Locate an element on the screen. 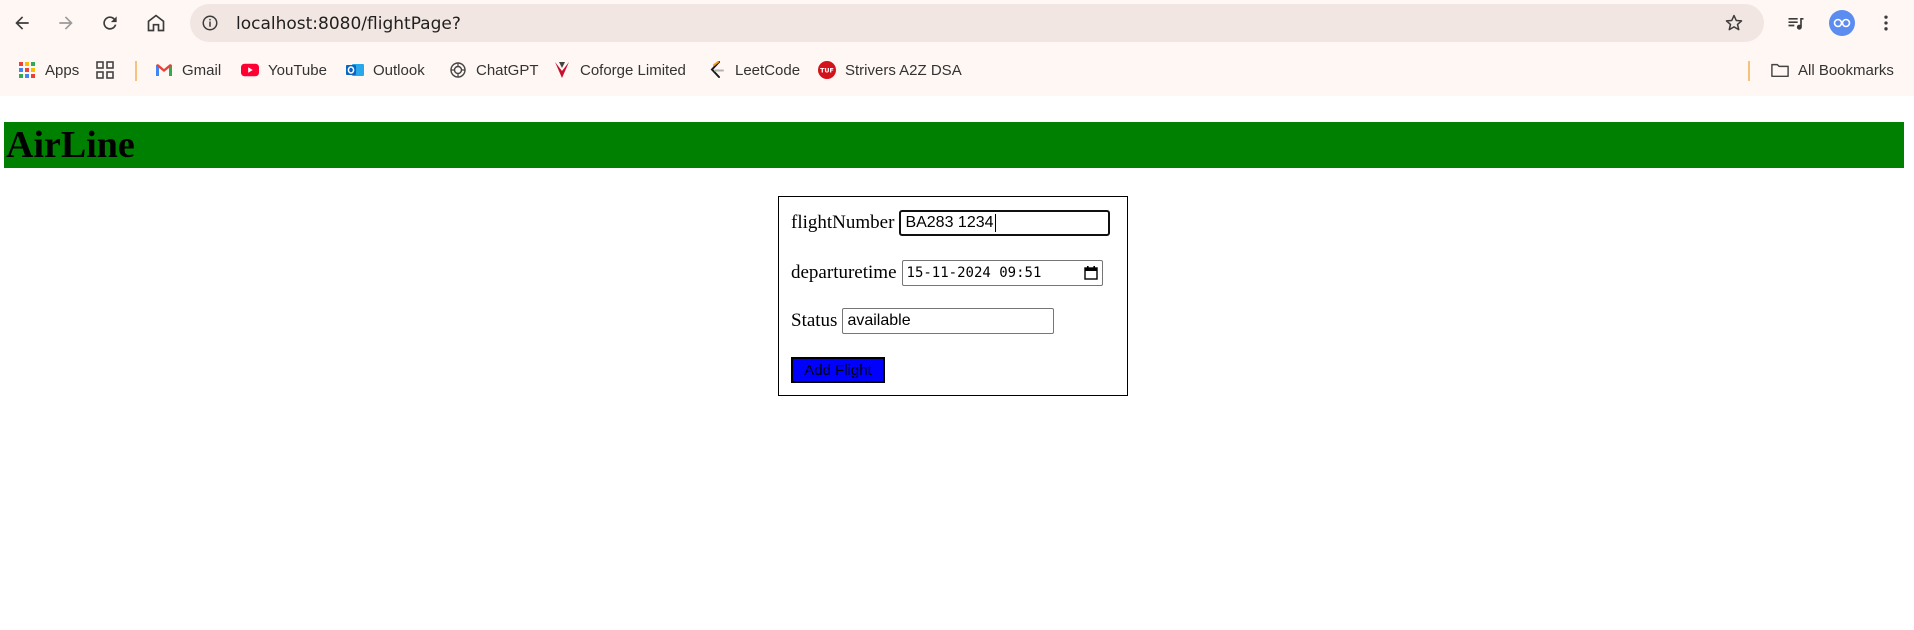 The width and height of the screenshot is (1914, 630). bookmark-leetcode: LeetCode is located at coordinates (754, 70).